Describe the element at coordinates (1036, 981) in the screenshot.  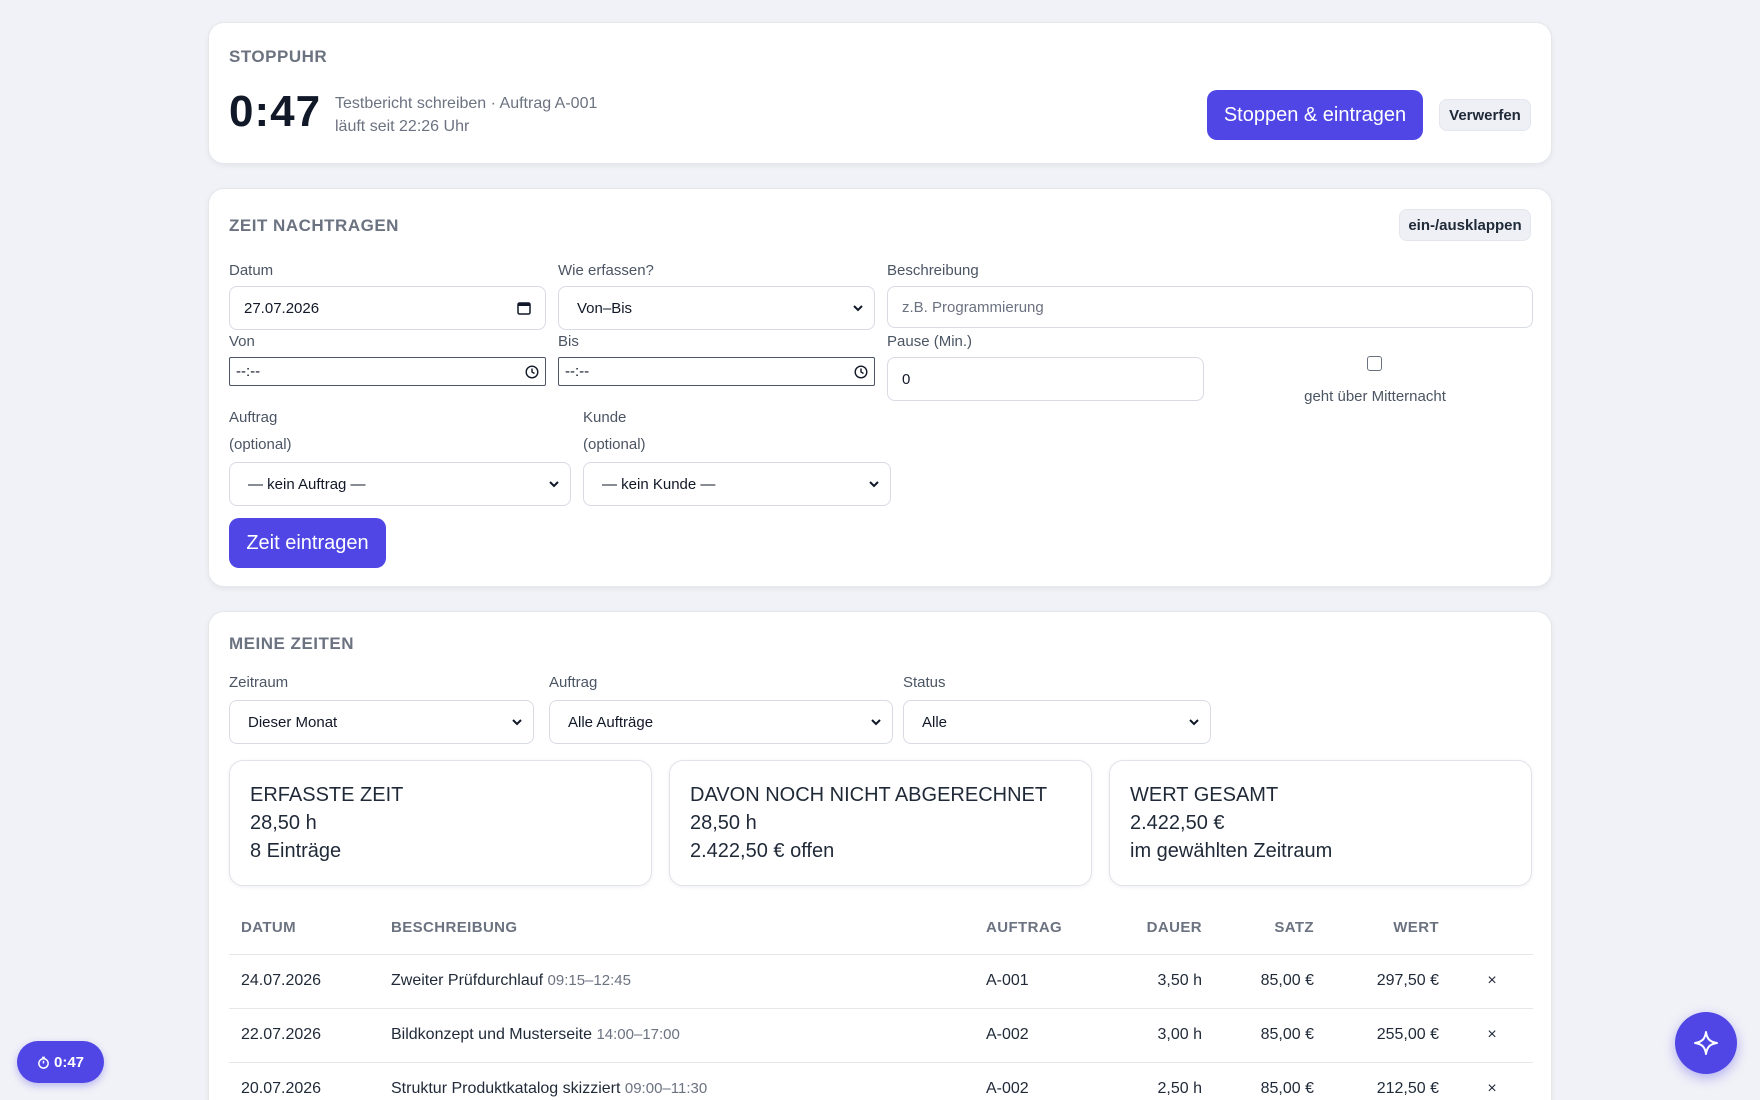
I see `cell-order: A-001` at that location.